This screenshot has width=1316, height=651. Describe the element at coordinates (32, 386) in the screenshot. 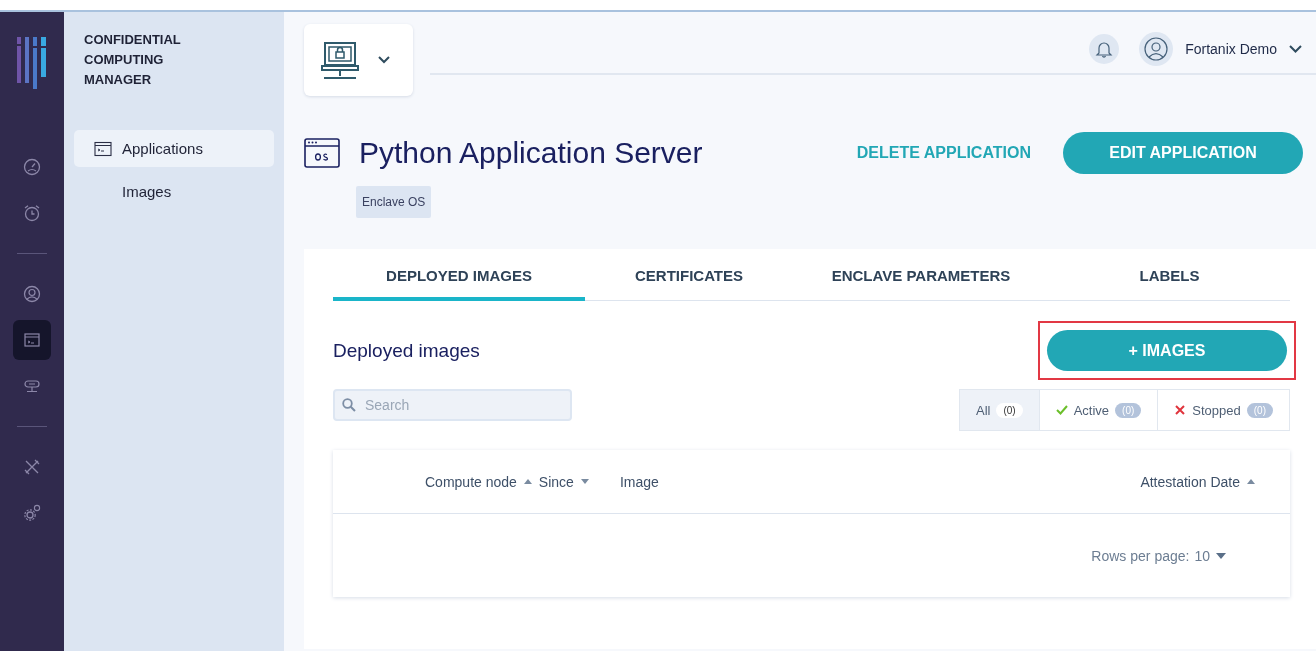

I see `server-icon` at that location.